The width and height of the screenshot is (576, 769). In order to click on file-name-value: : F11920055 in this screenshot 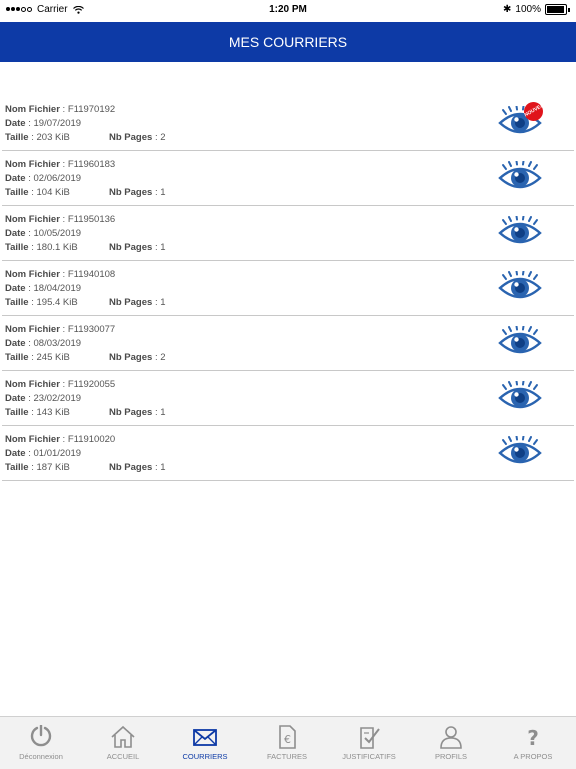, I will do `click(89, 384)`.